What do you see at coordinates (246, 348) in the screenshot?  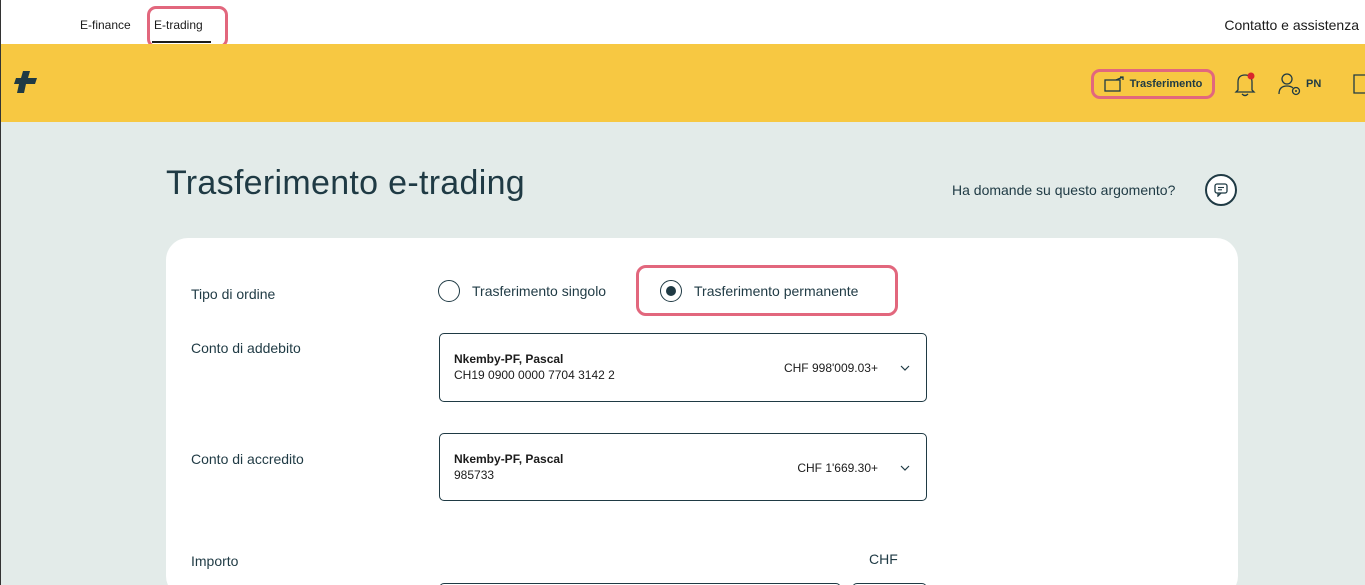 I see `debit-account-label: Conto di addebito` at bounding box center [246, 348].